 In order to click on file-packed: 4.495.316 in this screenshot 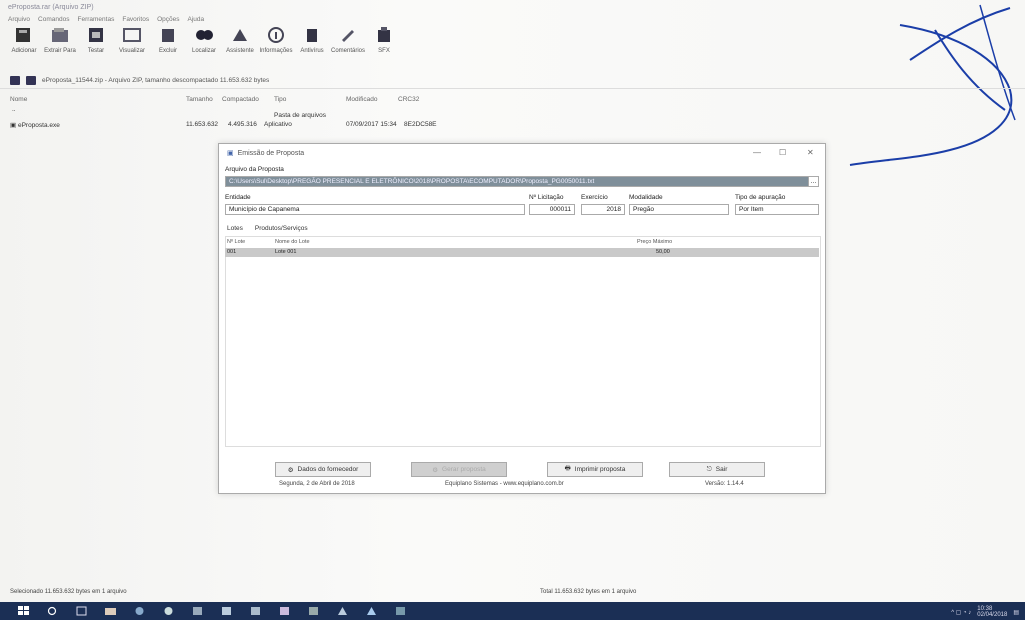, I will do `click(242, 124)`.